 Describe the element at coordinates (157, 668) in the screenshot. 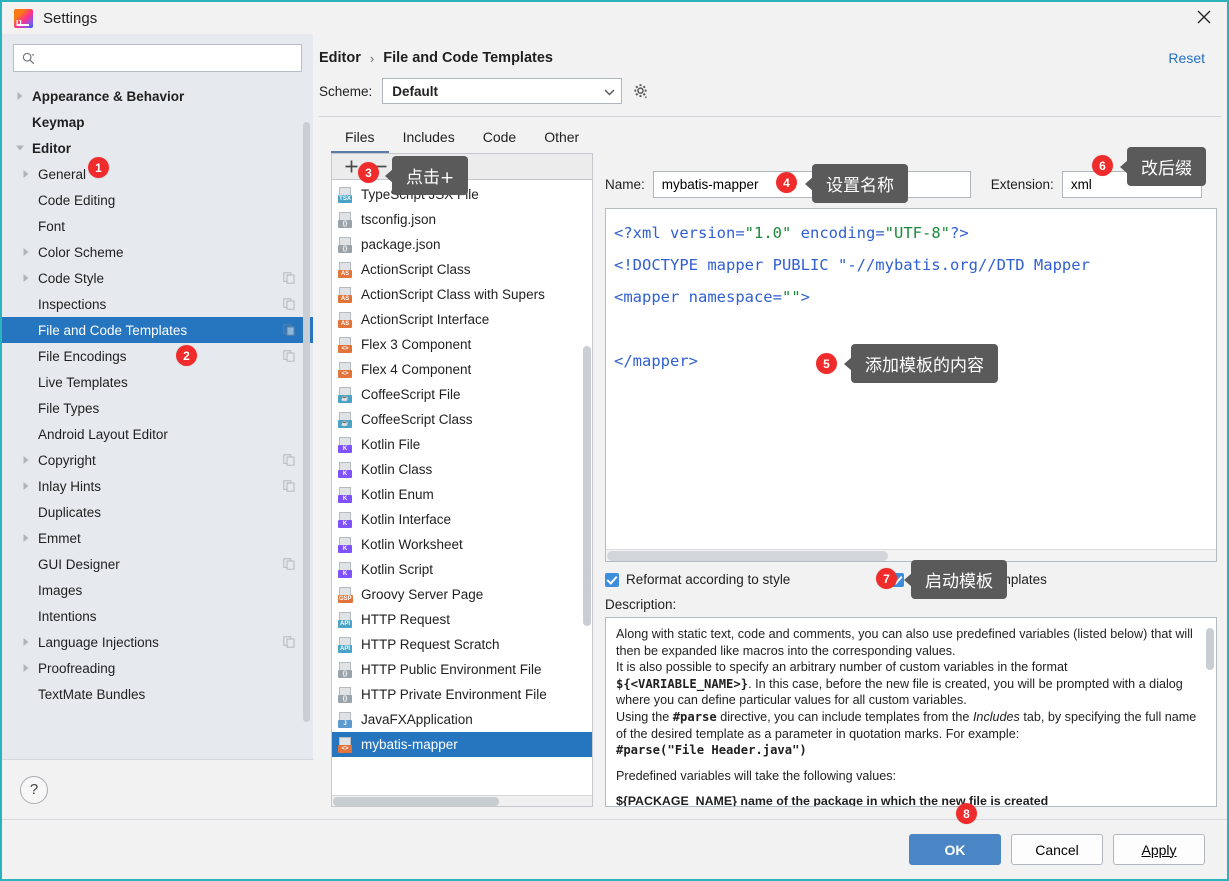

I see `sidebar-item-proofreading: Proofreading` at that location.